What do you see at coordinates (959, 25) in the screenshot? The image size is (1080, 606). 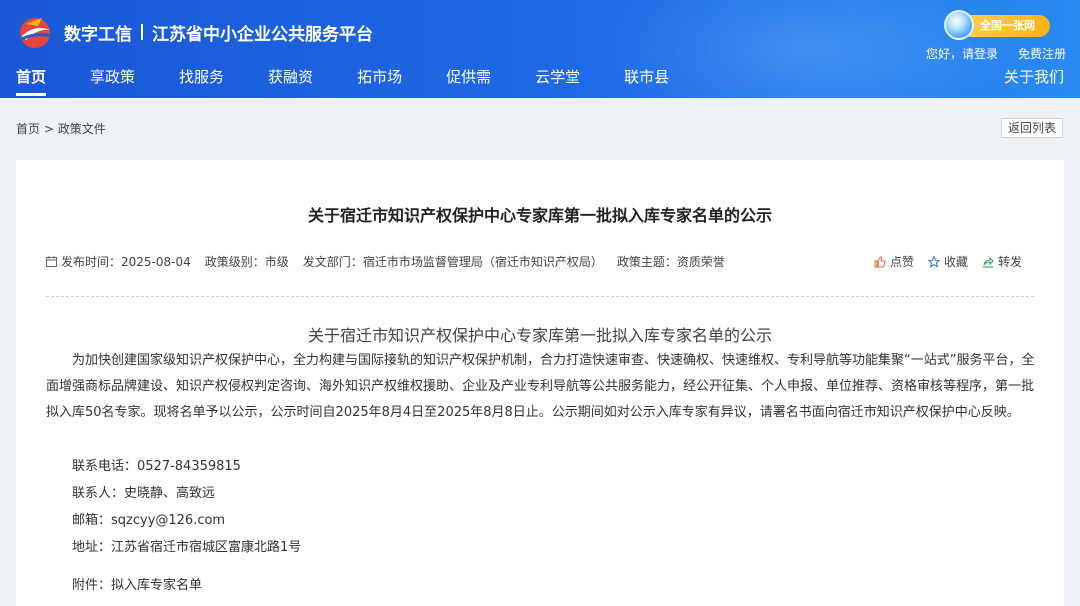 I see `globe-icon` at bounding box center [959, 25].